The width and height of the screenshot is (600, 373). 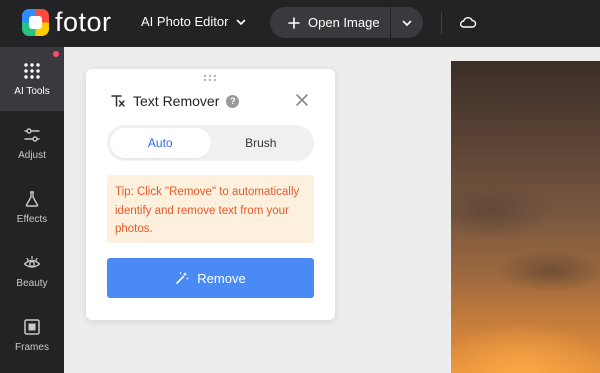 I want to click on sidebar-item-effects: Effects, so click(x=32, y=207).